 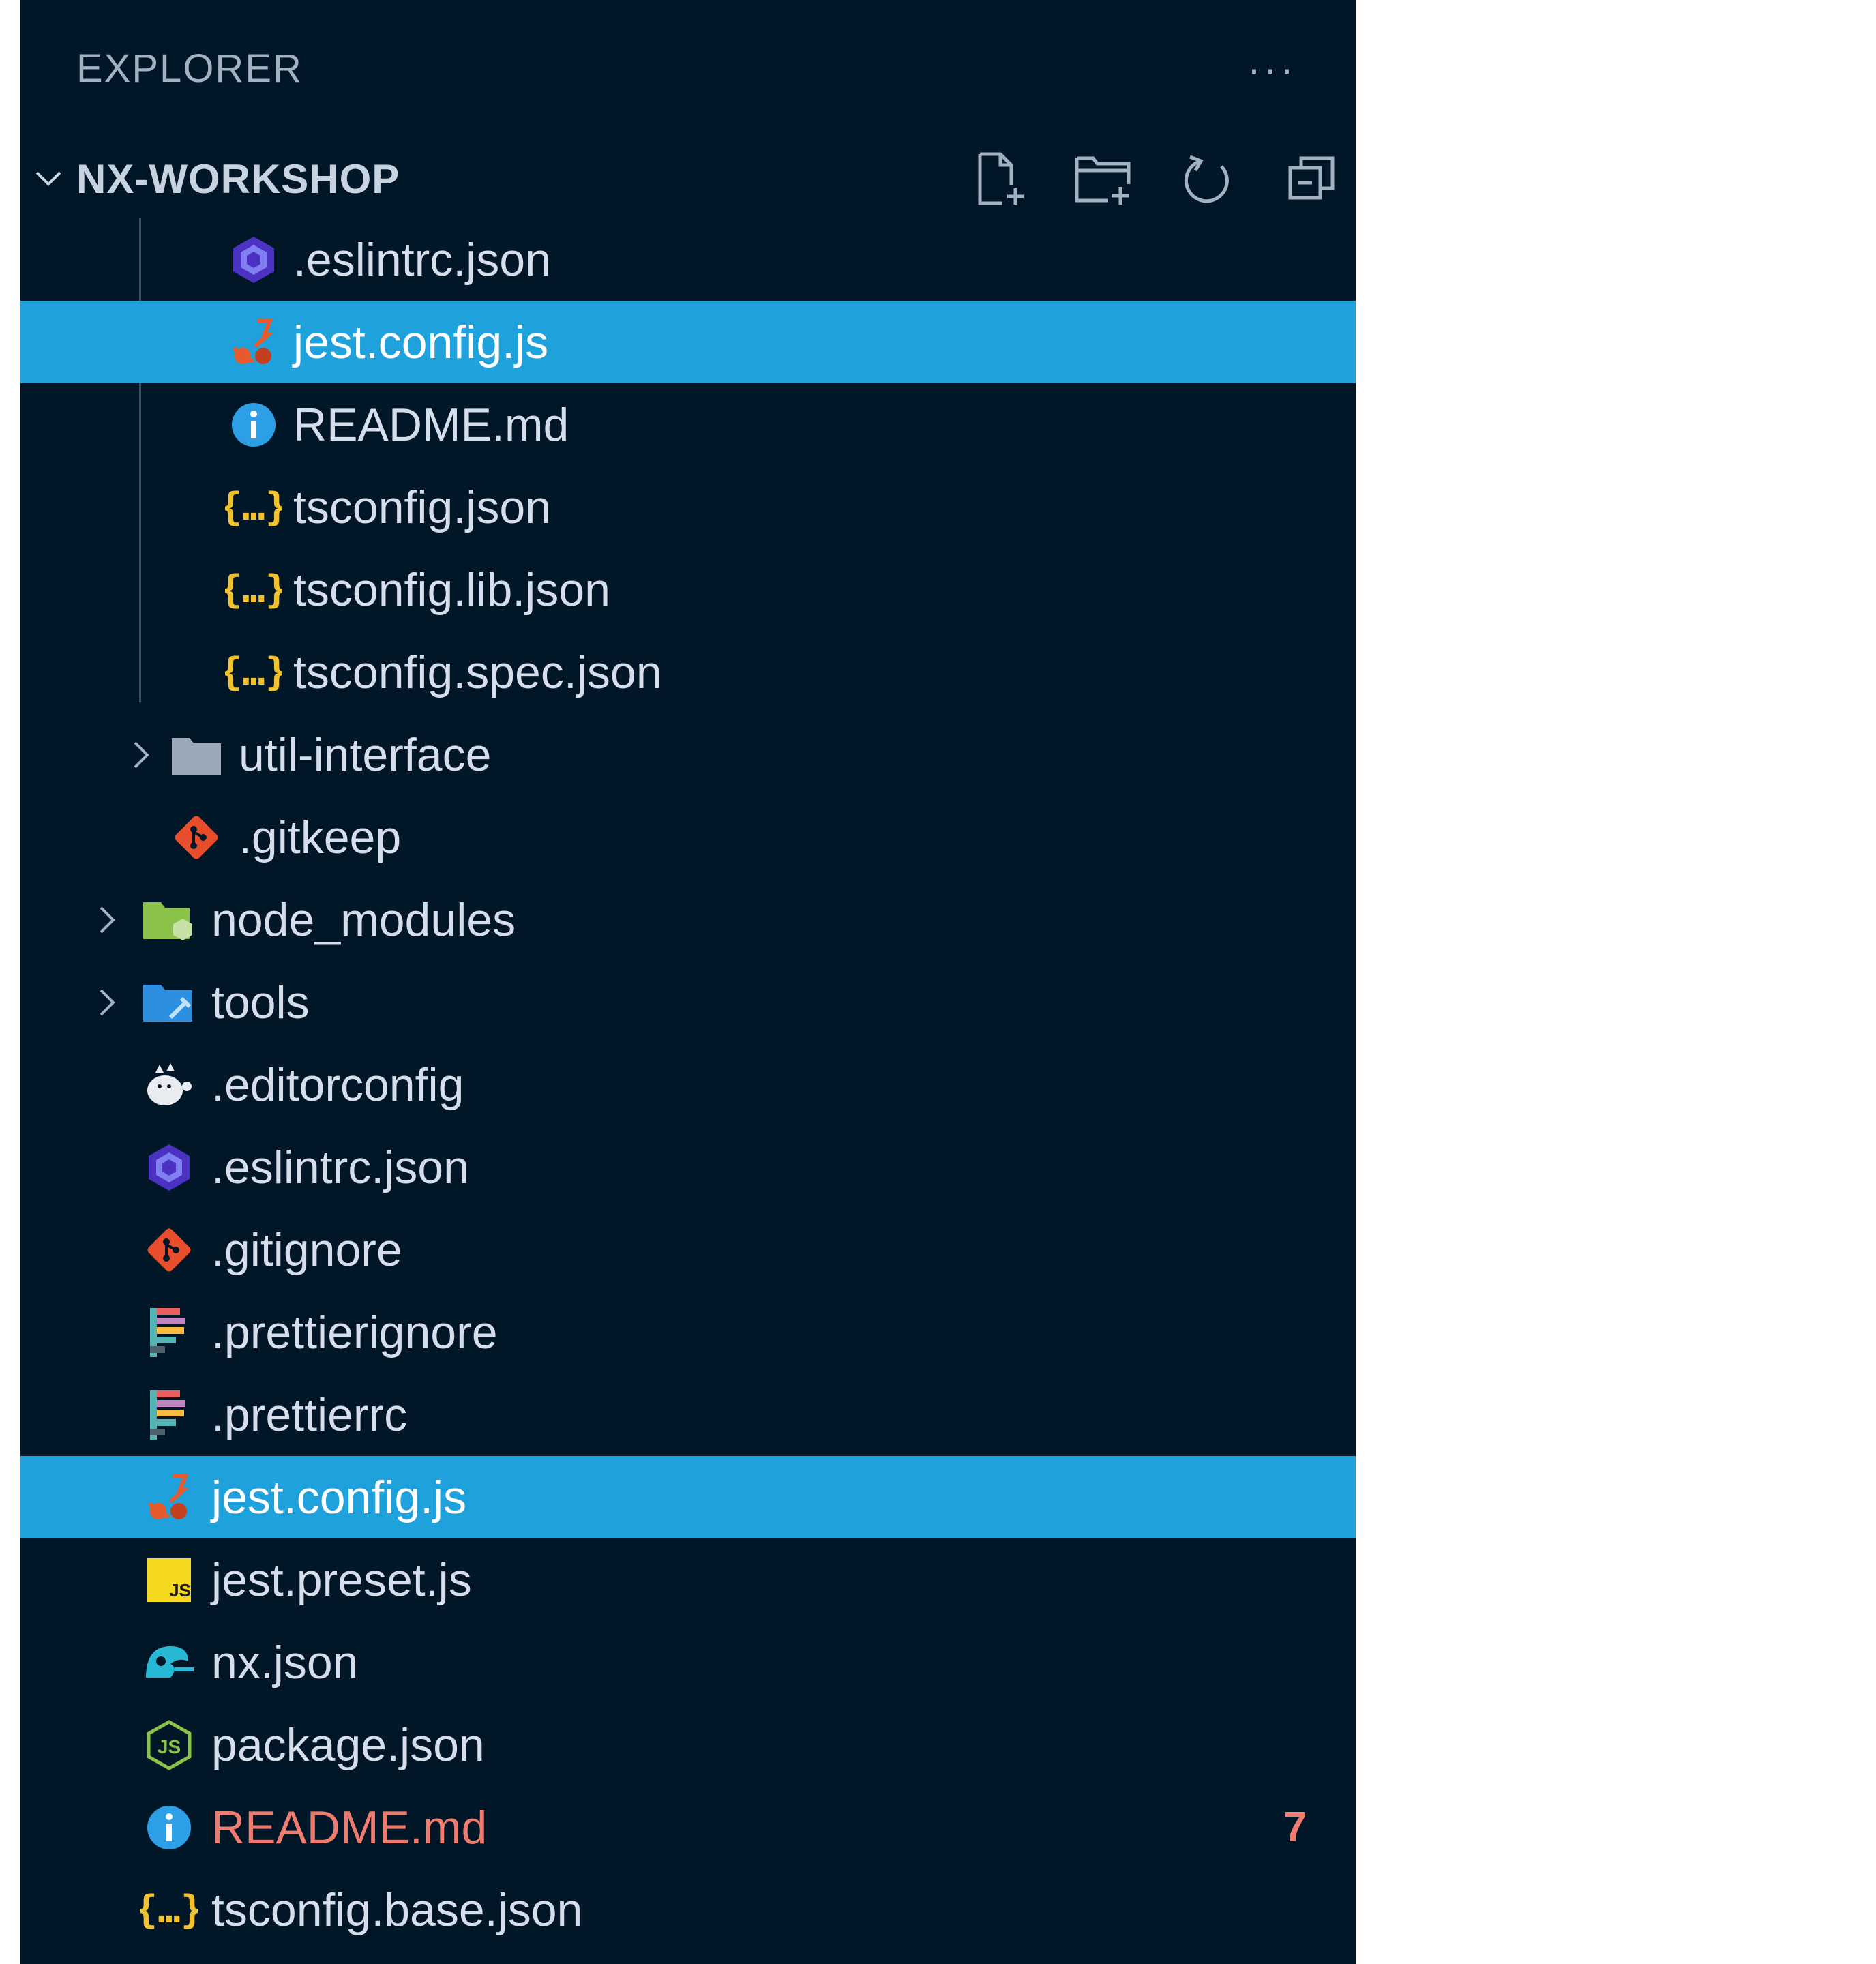 What do you see at coordinates (169, 1085) in the screenshot?
I see `editorconfig-icon` at bounding box center [169, 1085].